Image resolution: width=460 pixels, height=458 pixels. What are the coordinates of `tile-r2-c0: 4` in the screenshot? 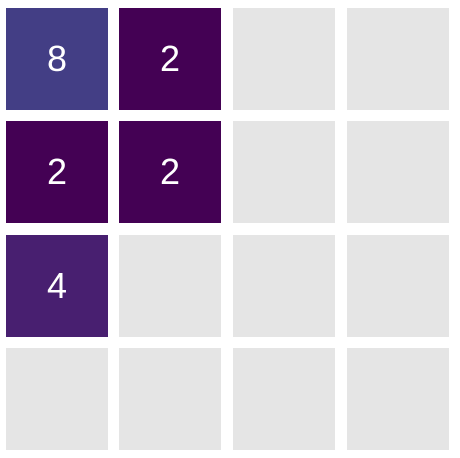 It's located at (57, 286).